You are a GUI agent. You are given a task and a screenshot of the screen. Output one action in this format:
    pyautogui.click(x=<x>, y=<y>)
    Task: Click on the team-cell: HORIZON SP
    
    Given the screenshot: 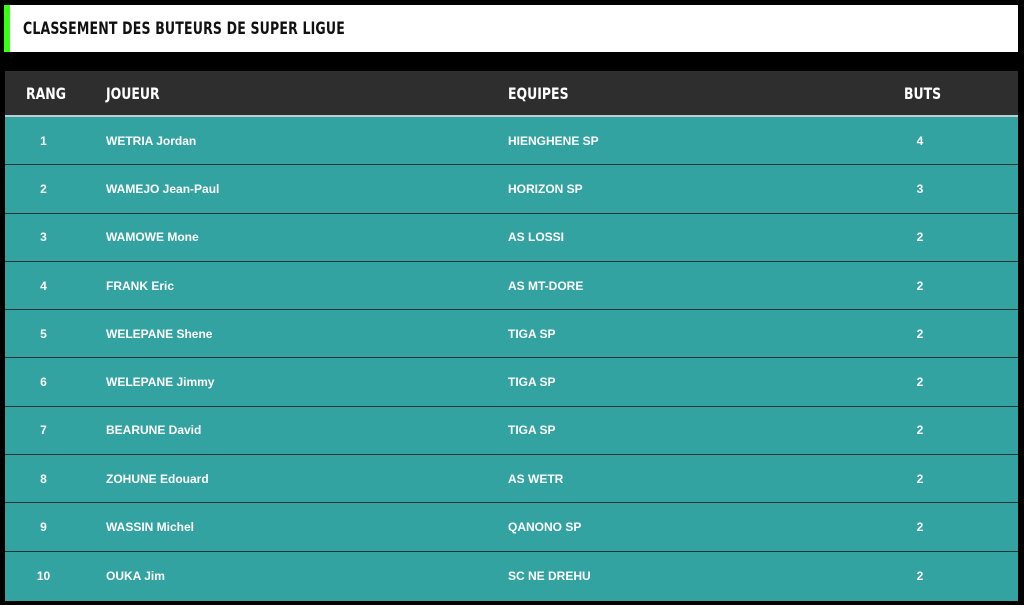 What is the action you would take?
    pyautogui.click(x=545, y=188)
    